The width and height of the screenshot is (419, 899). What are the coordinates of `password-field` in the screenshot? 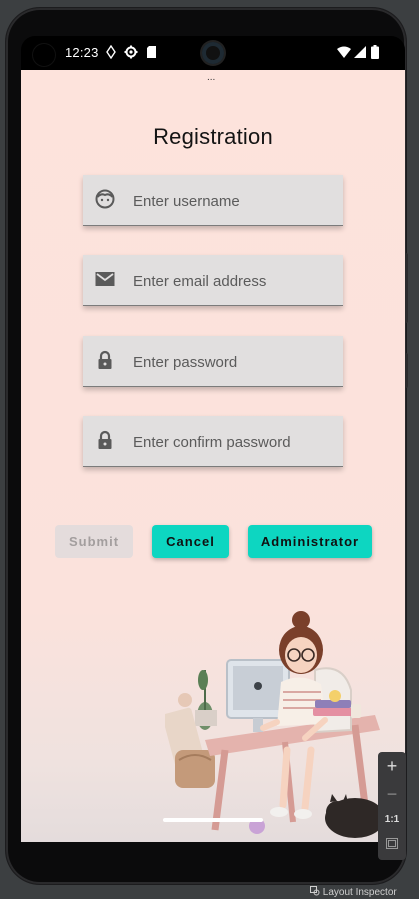 It's located at (213, 362).